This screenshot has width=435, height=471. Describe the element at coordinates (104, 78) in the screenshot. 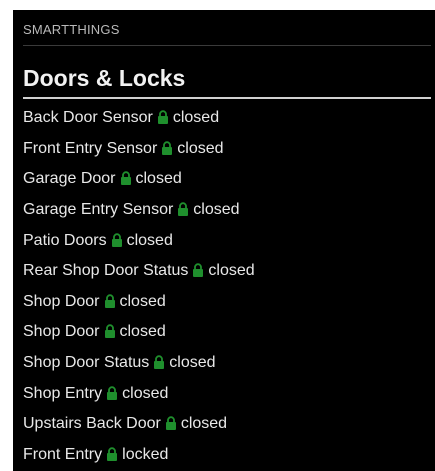

I see `section-title: Doors & Locks` at that location.